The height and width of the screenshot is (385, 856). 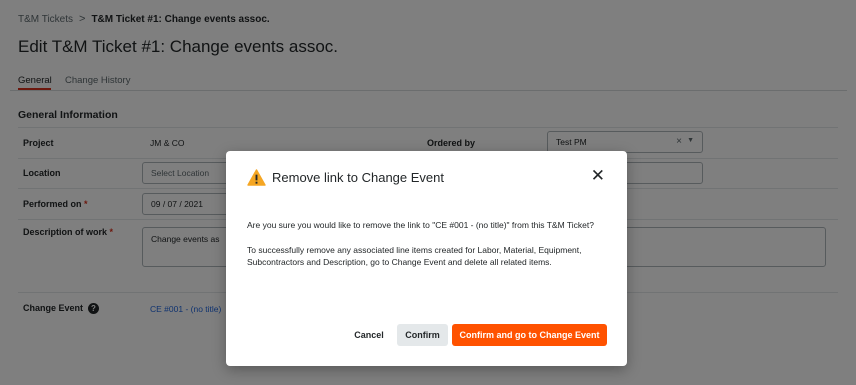 What do you see at coordinates (256, 177) in the screenshot?
I see `warning-icon` at bounding box center [256, 177].